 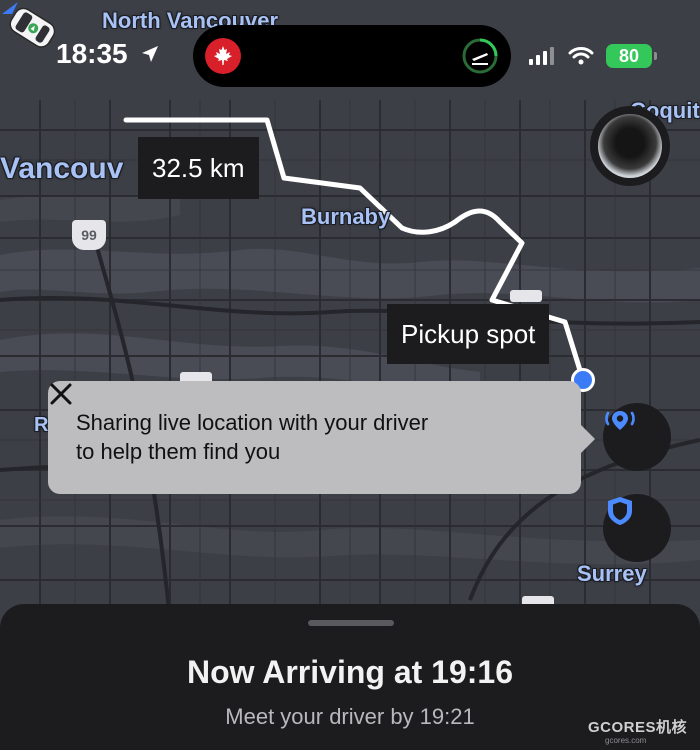 I want to click on driver-avatar, so click(x=630, y=146).